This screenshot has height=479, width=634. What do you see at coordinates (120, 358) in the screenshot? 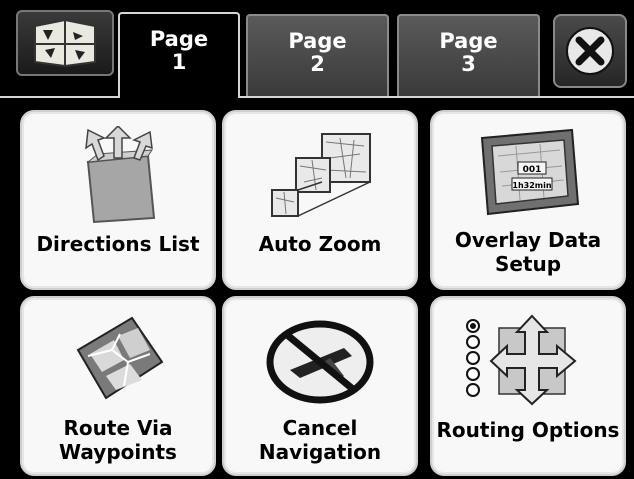
I see `waypoints-map-icon` at bounding box center [120, 358].